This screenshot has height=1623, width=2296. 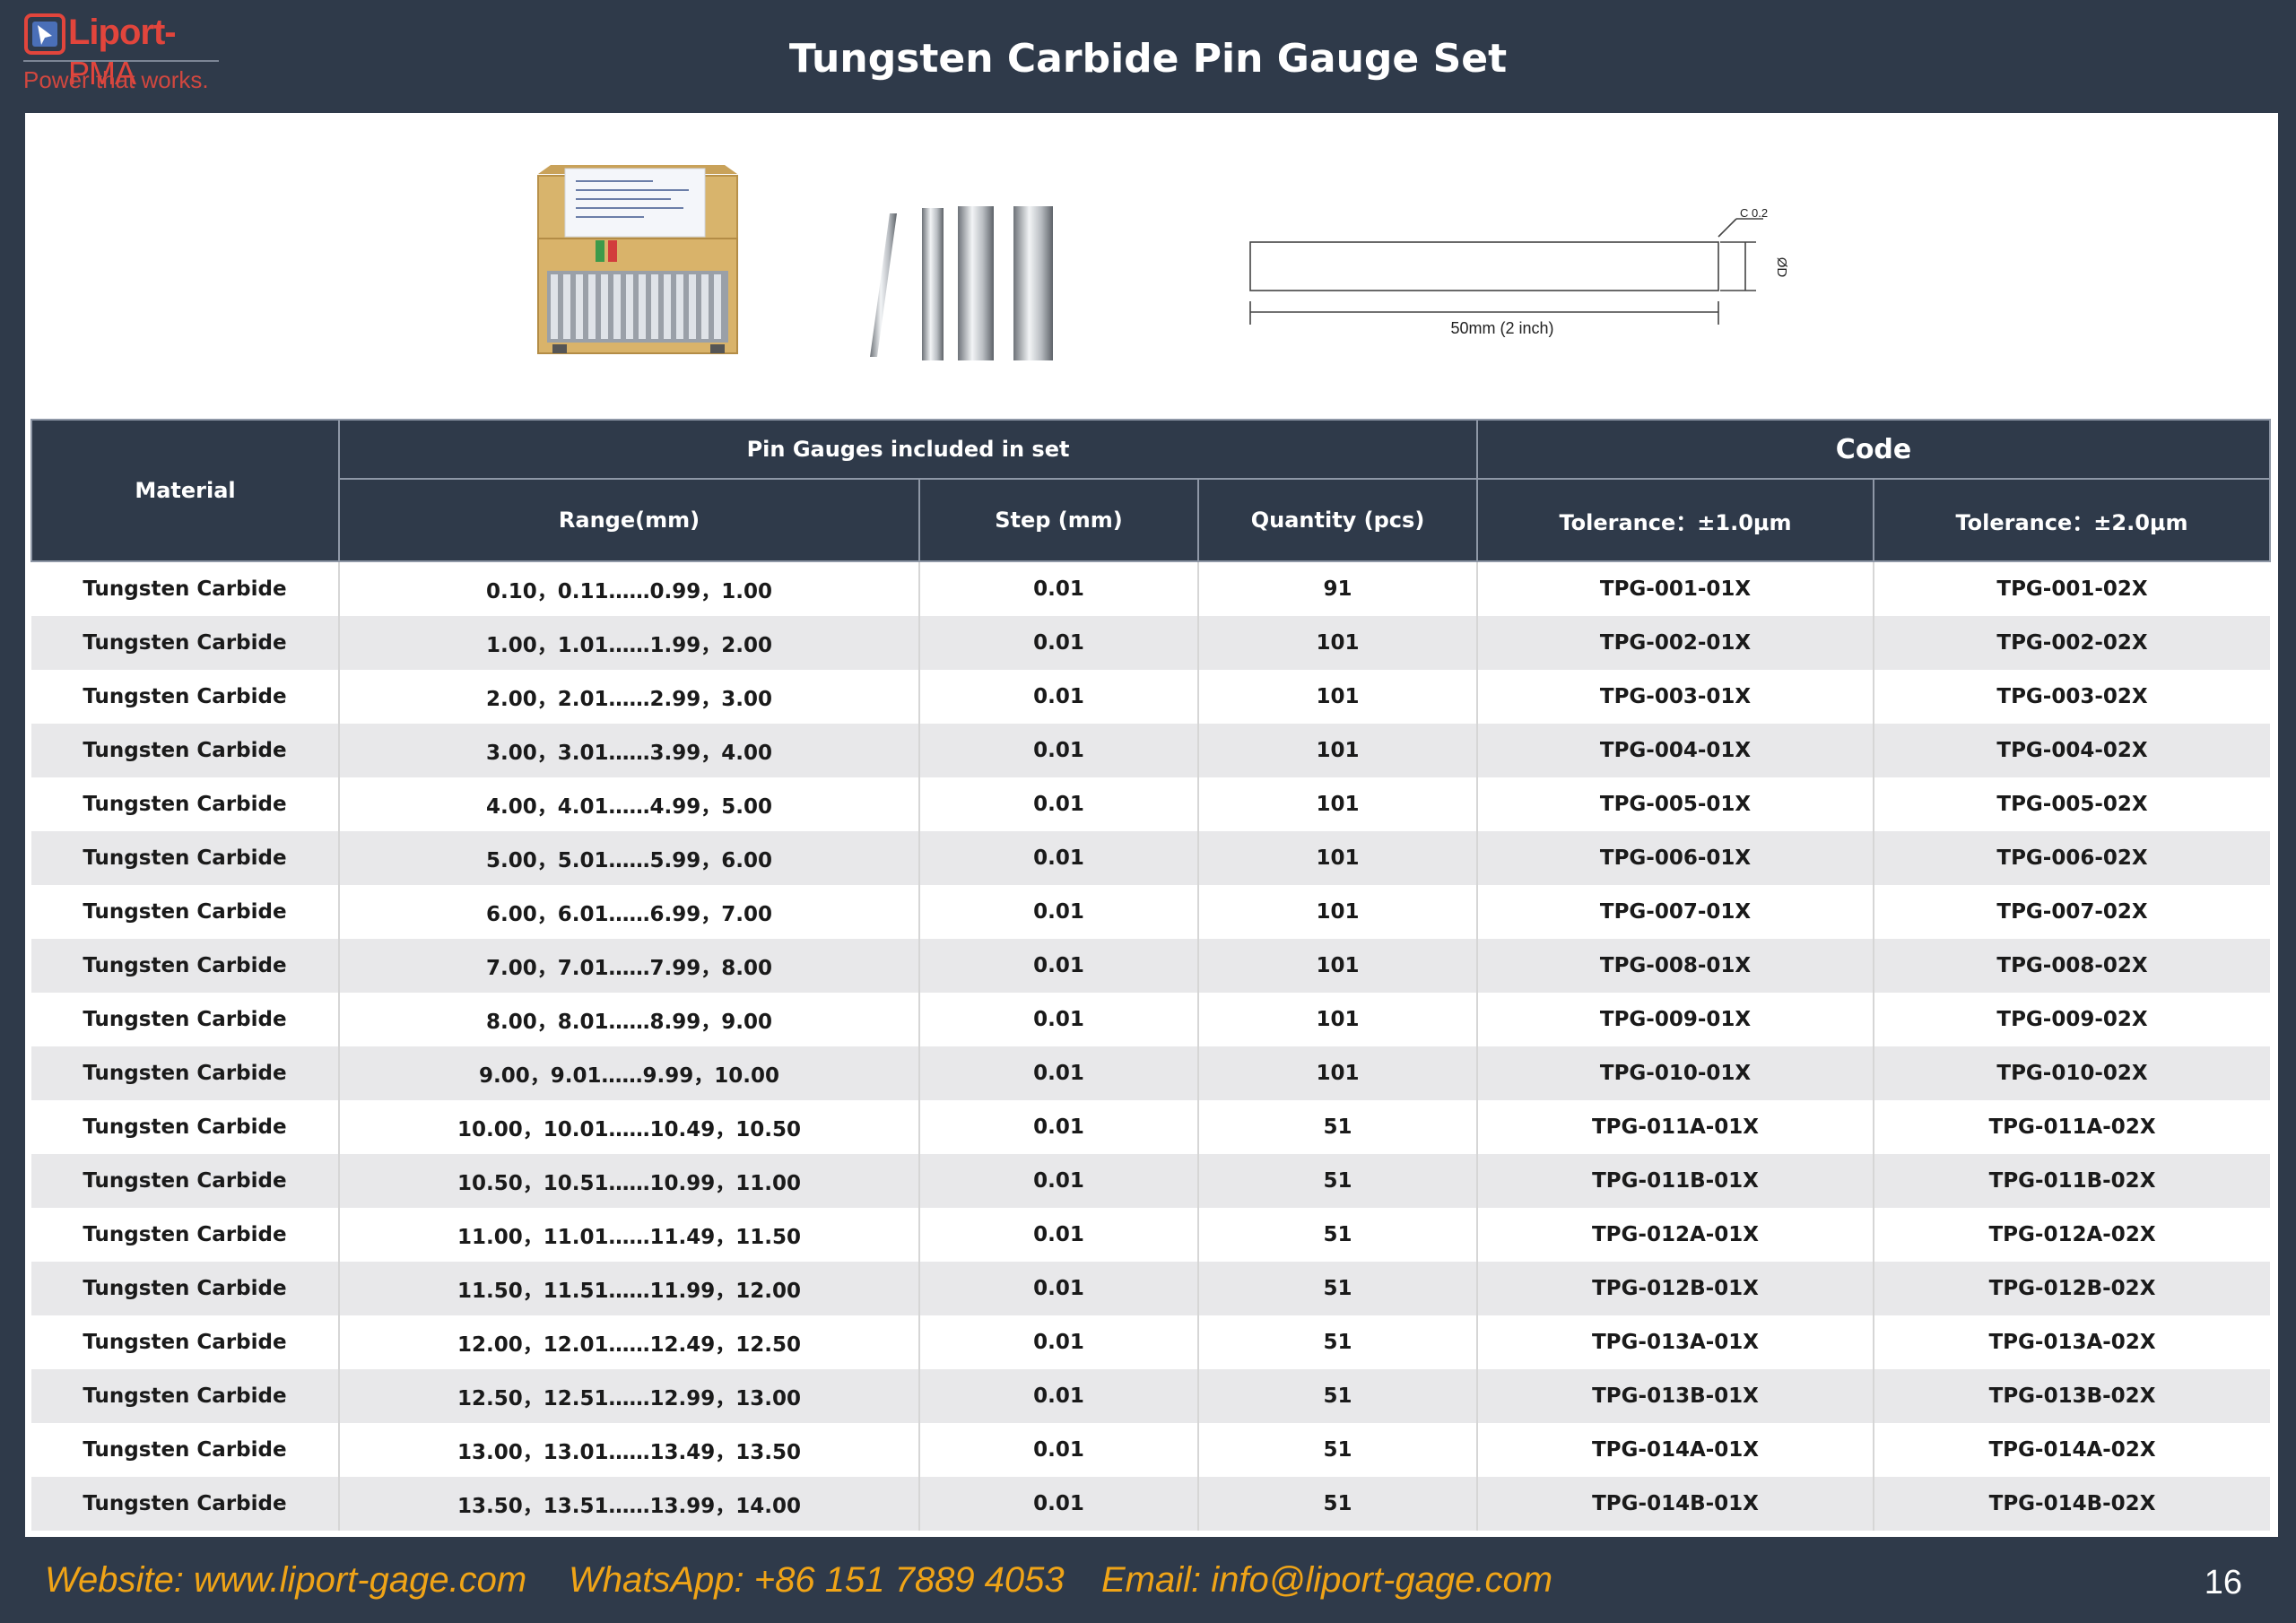 I want to click on range-cell: 12.00，12.01……12.49，12.50, so click(x=628, y=1342).